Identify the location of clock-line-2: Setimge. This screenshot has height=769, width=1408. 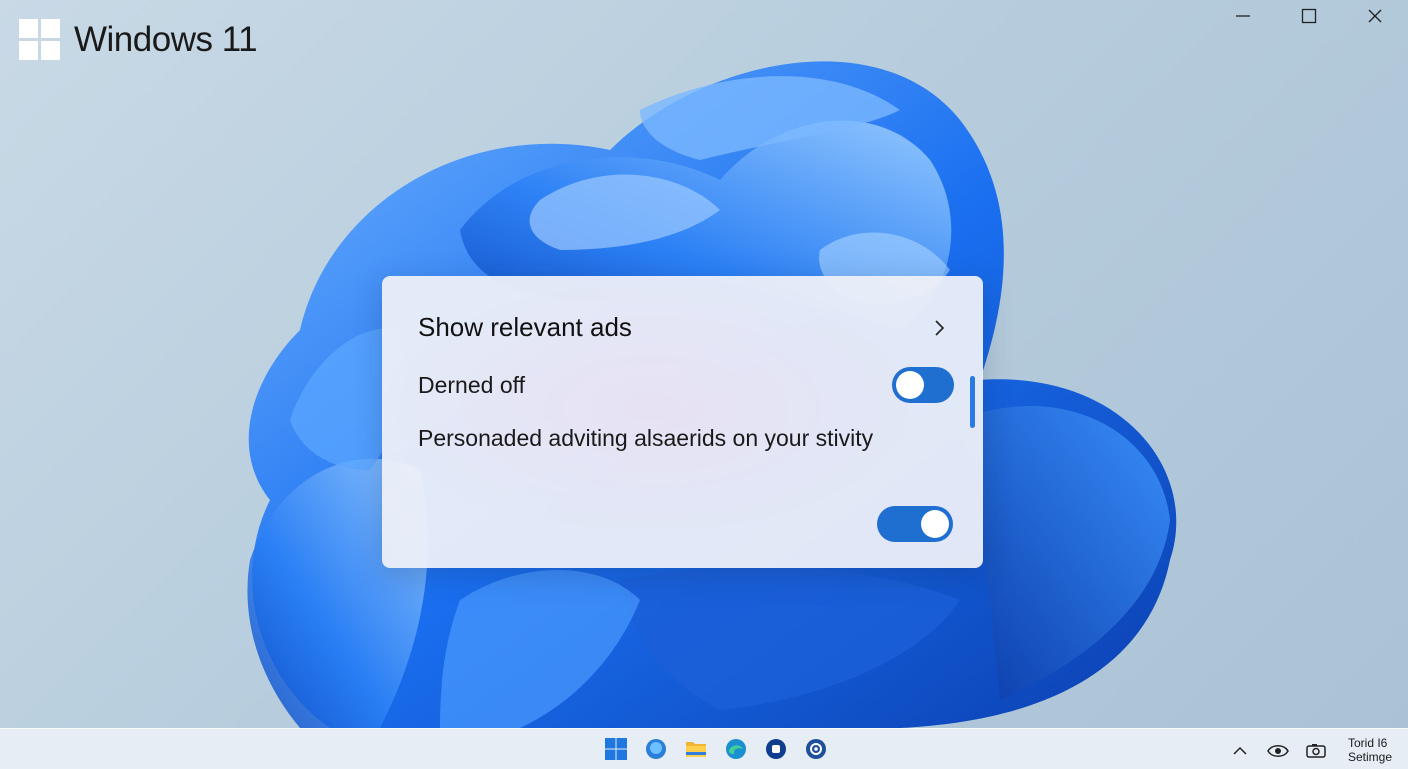
(1370, 757).